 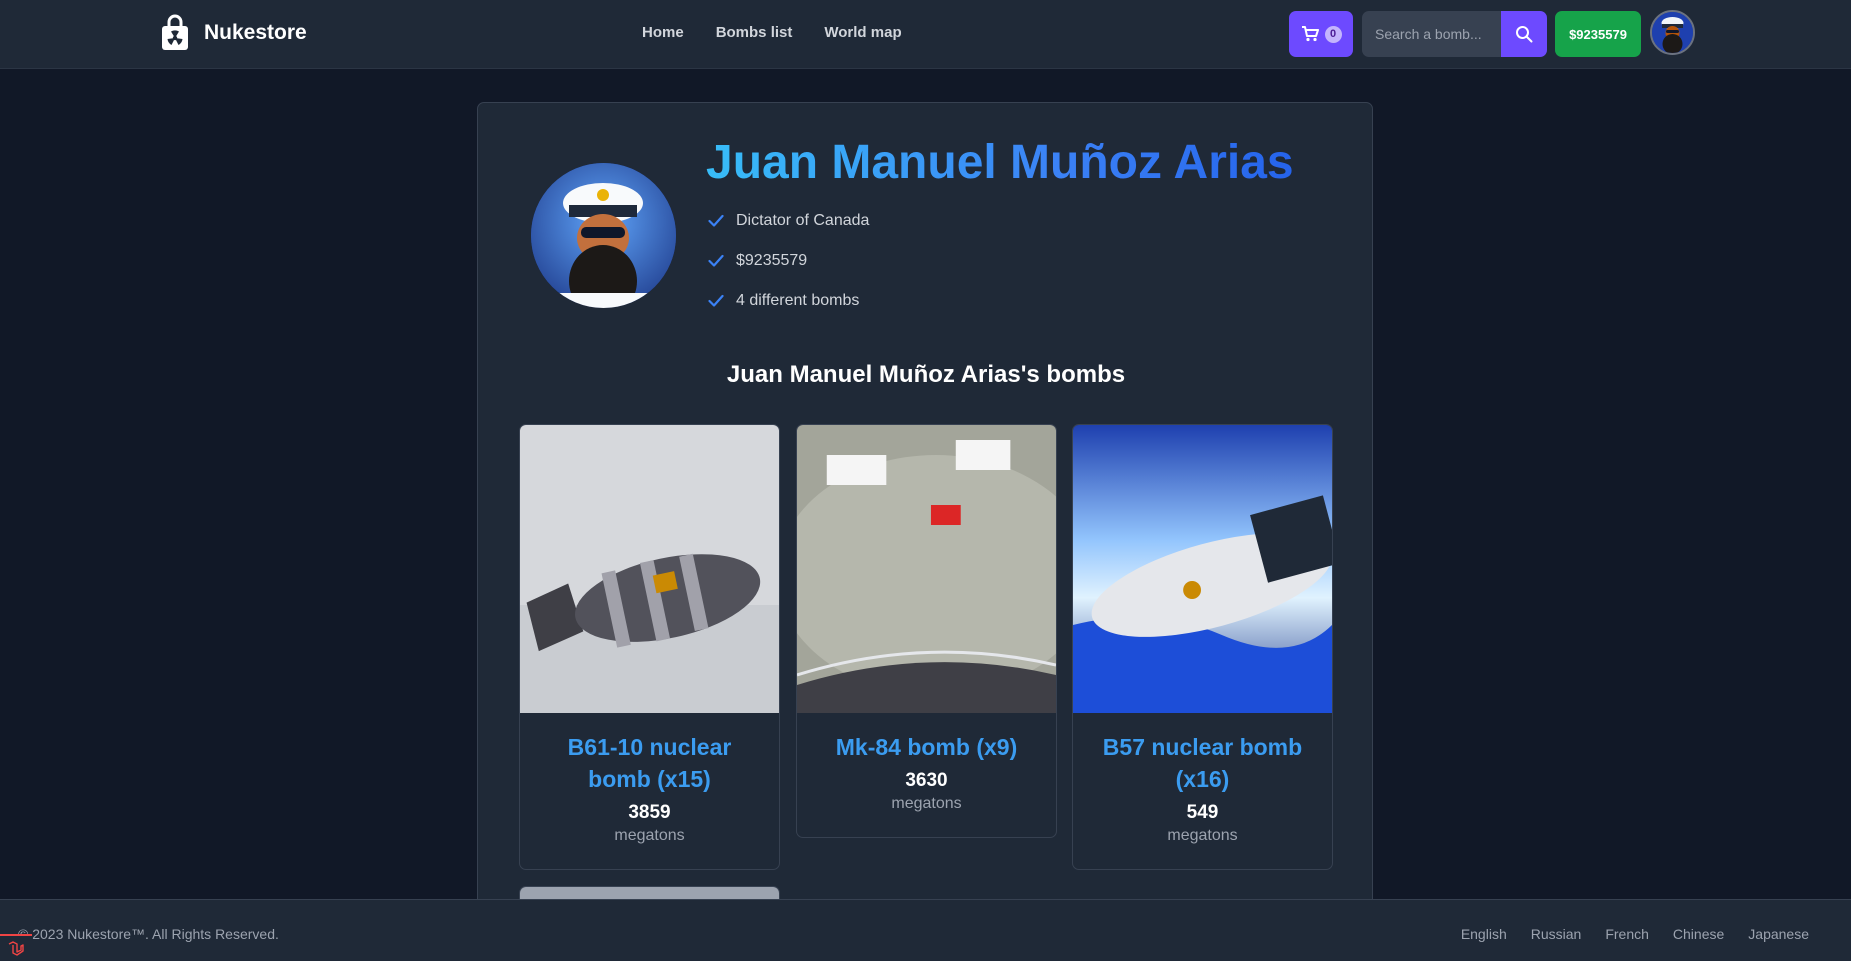 I want to click on main-nav: Home Bombs list World map, so click(x=772, y=32).